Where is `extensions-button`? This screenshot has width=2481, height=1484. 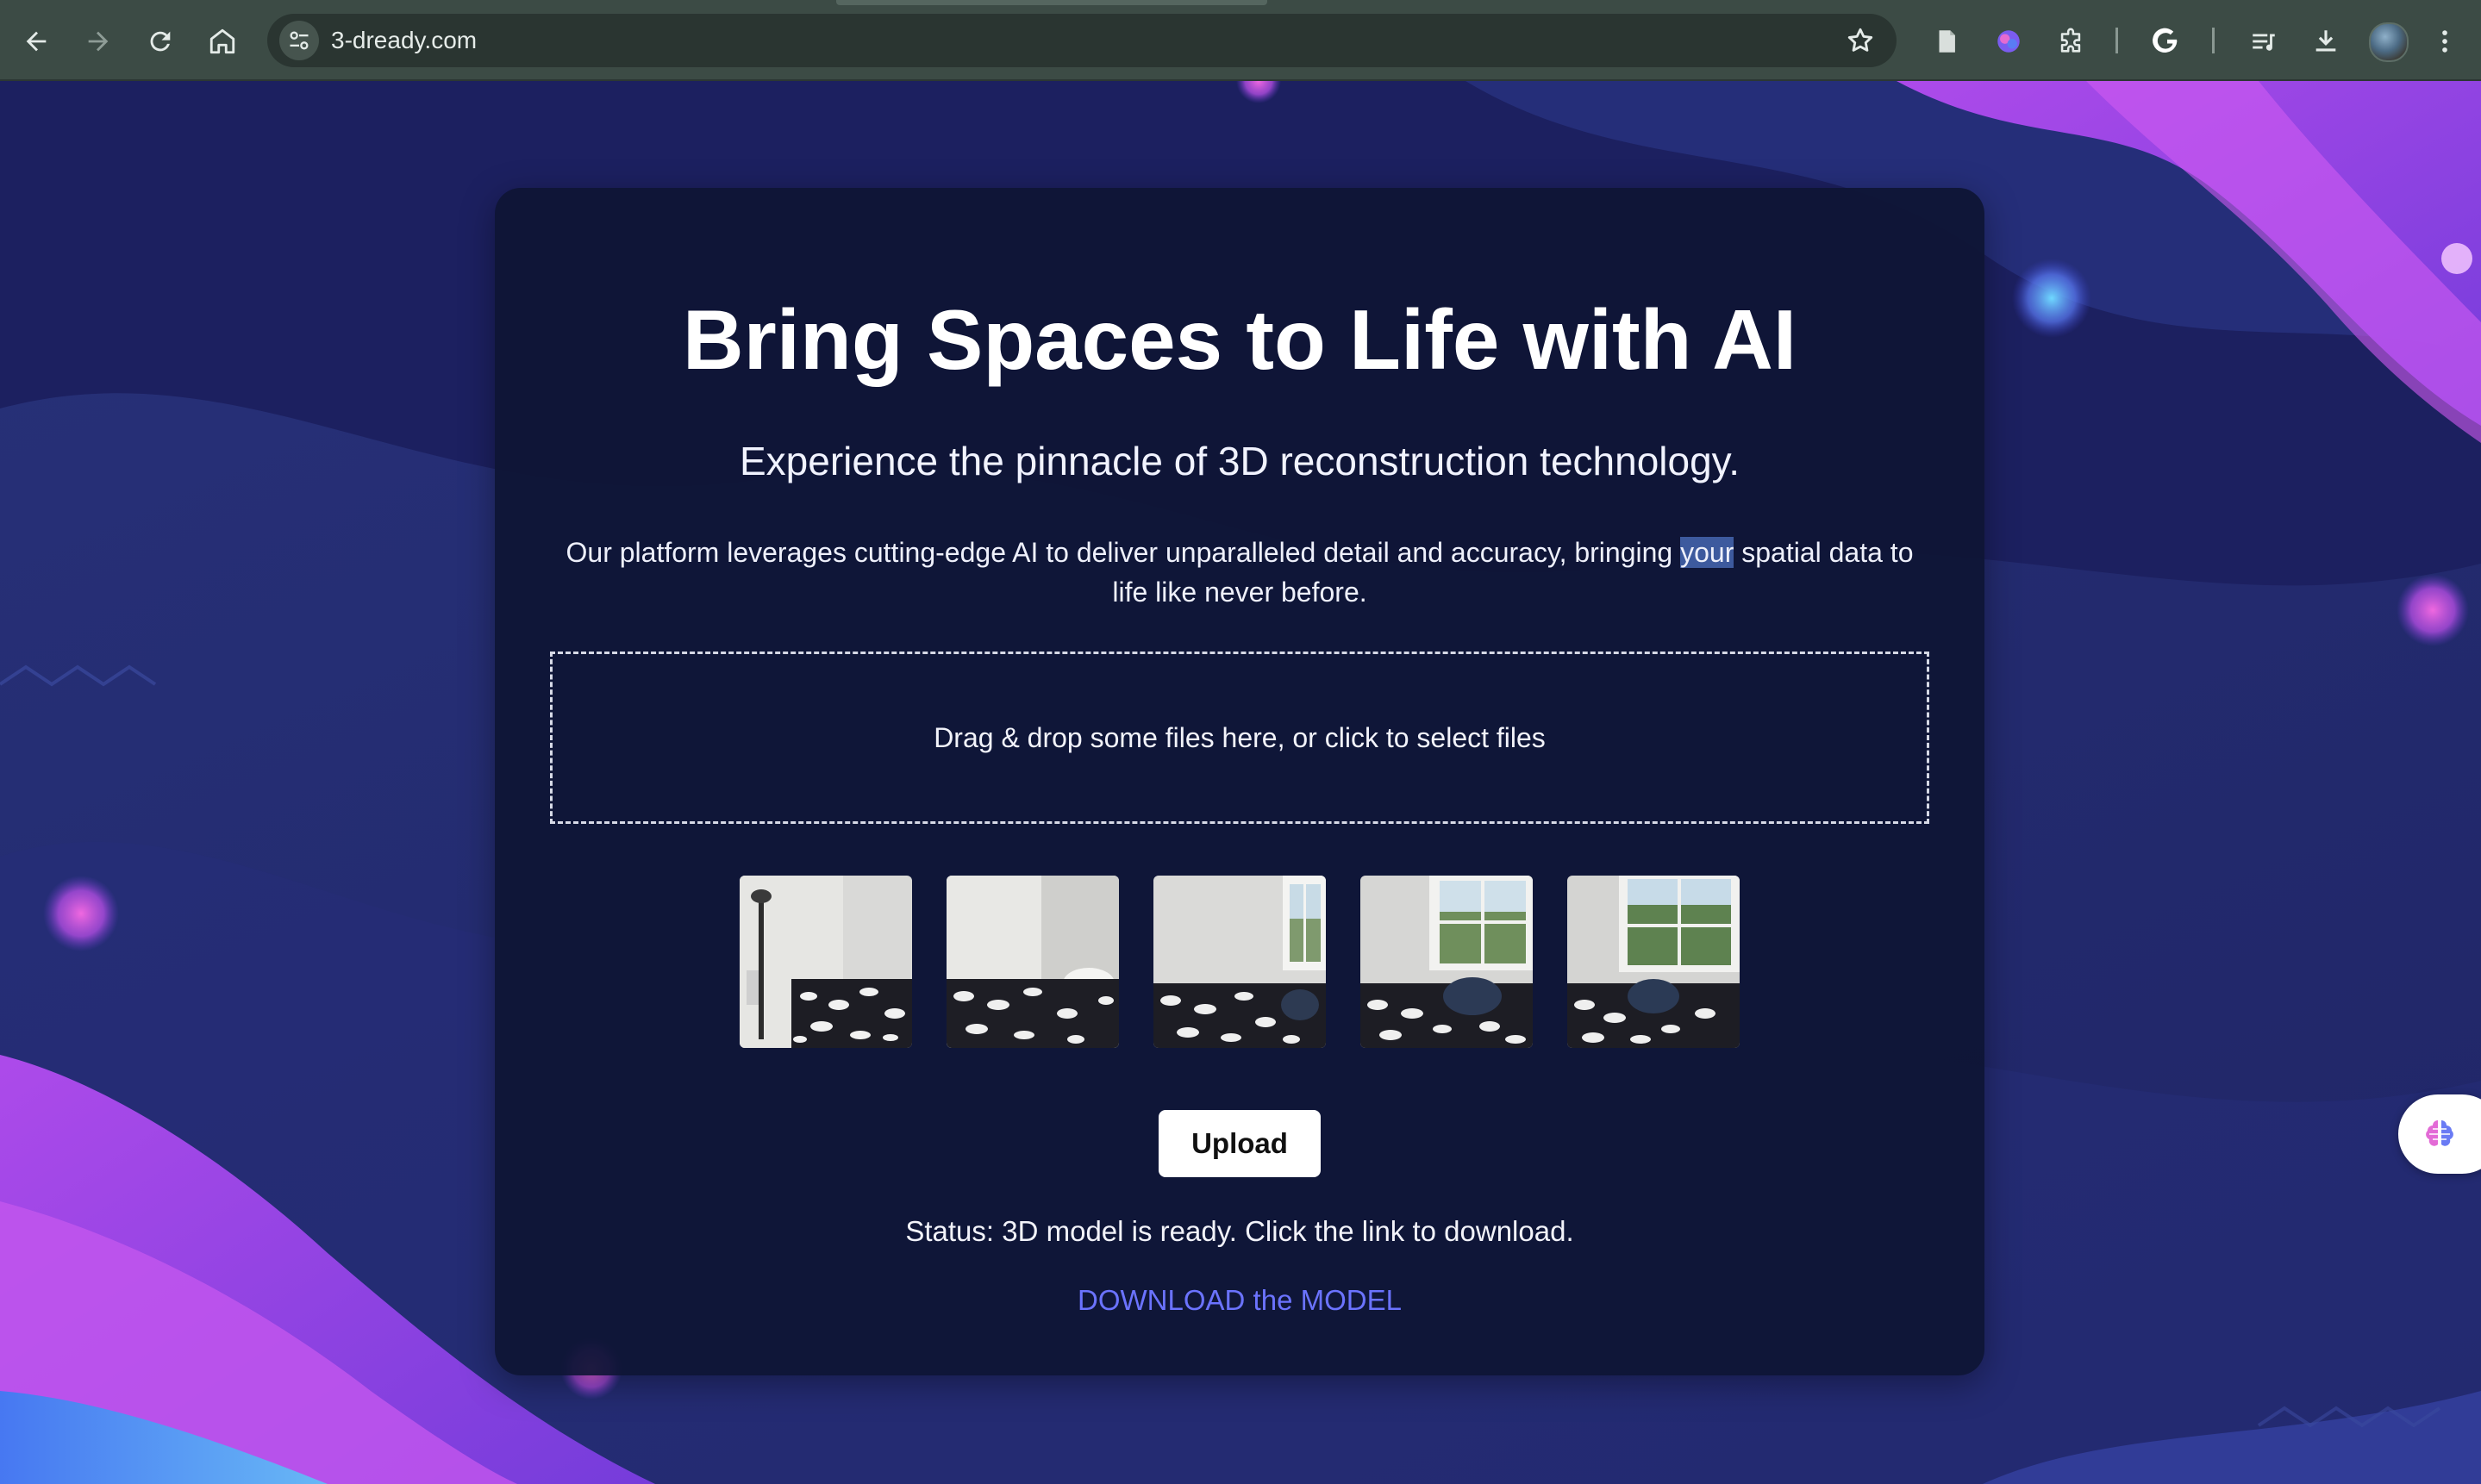
extensions-button is located at coordinates (2070, 42).